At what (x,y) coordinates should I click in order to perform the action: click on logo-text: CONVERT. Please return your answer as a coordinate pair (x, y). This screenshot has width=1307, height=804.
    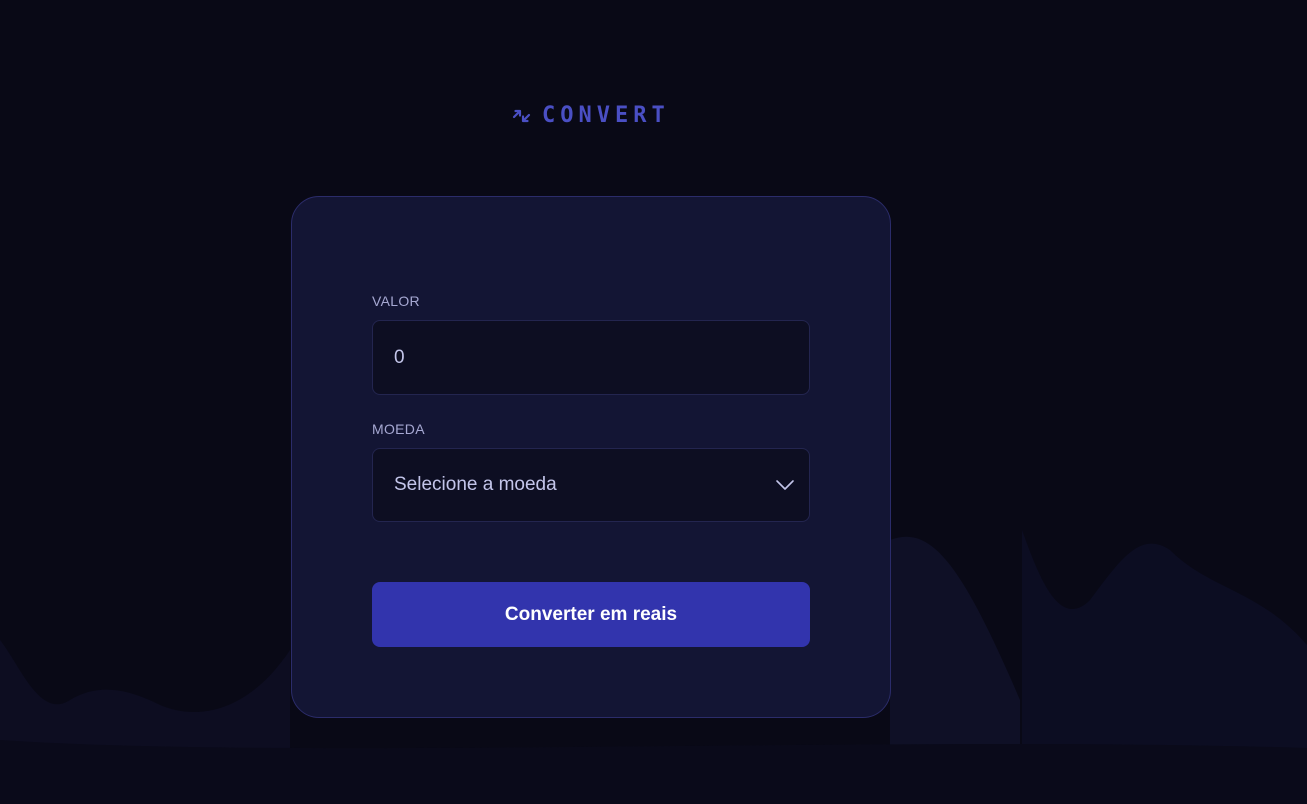
    Looking at the image, I should click on (606, 115).